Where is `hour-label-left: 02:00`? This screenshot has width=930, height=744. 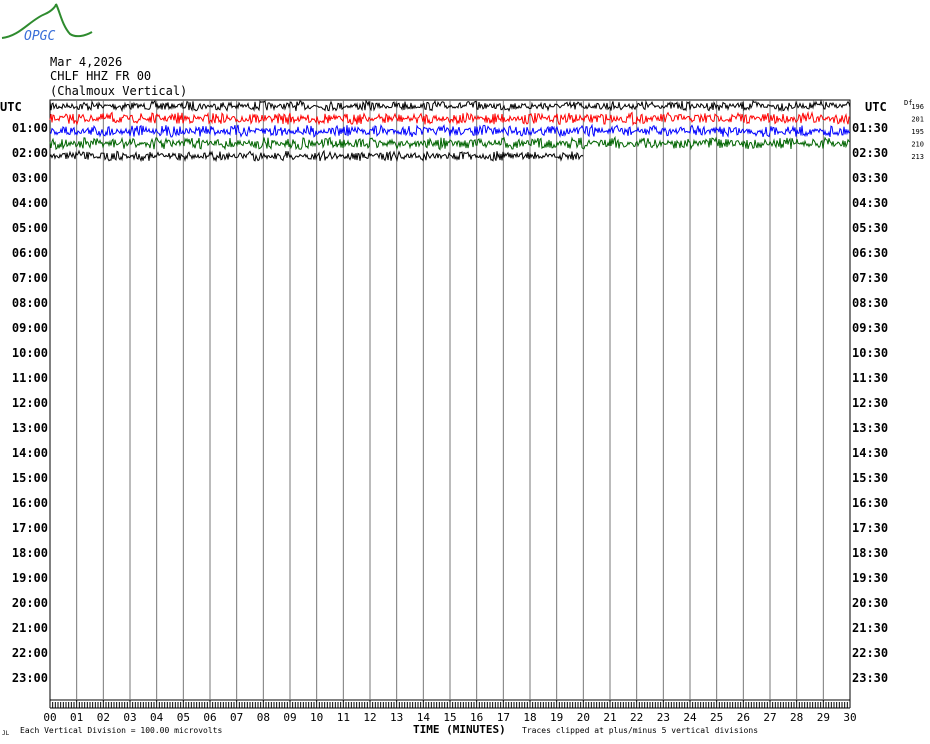 hour-label-left: 02:00 is located at coordinates (30, 153).